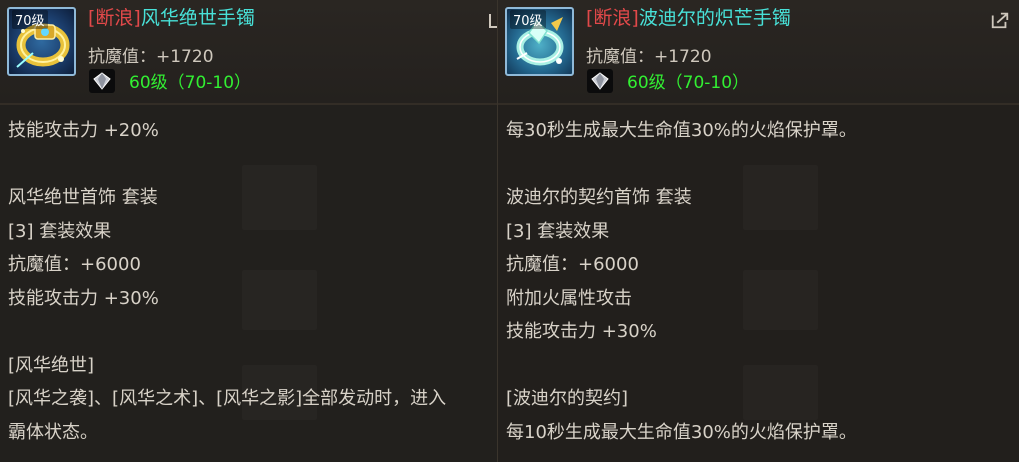 The height and width of the screenshot is (462, 1019). I want to click on set-name: 风华绝世首饰 套装, so click(83, 197).